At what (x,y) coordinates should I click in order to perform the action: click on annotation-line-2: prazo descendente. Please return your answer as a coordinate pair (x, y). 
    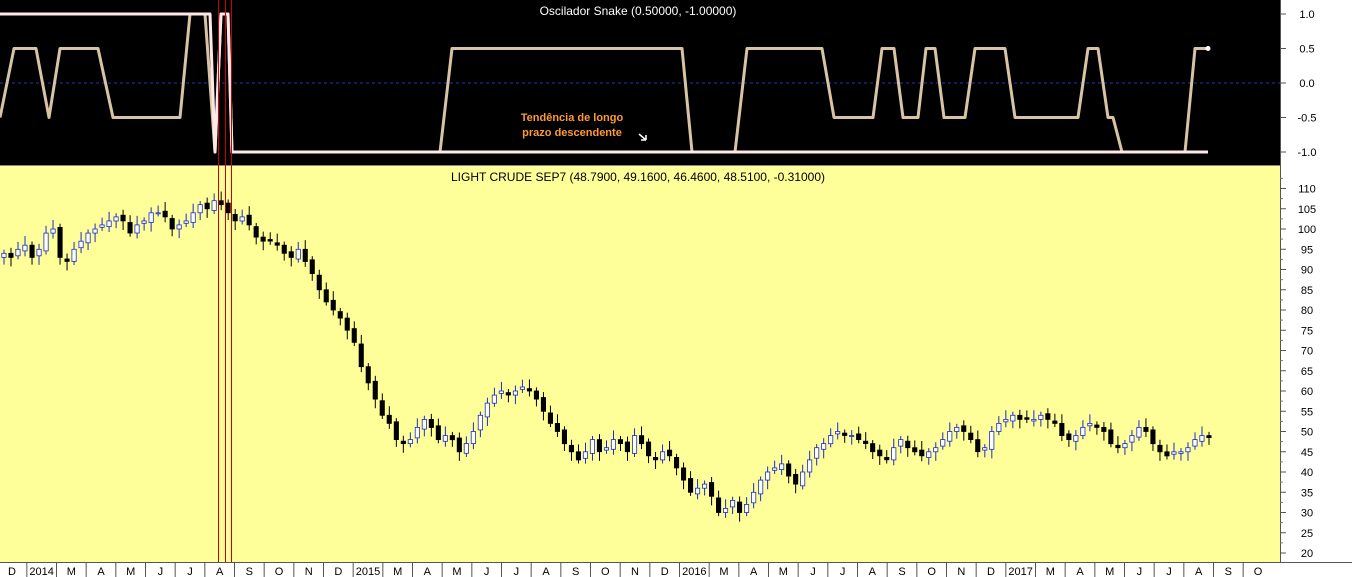
    Looking at the image, I should click on (572, 133).